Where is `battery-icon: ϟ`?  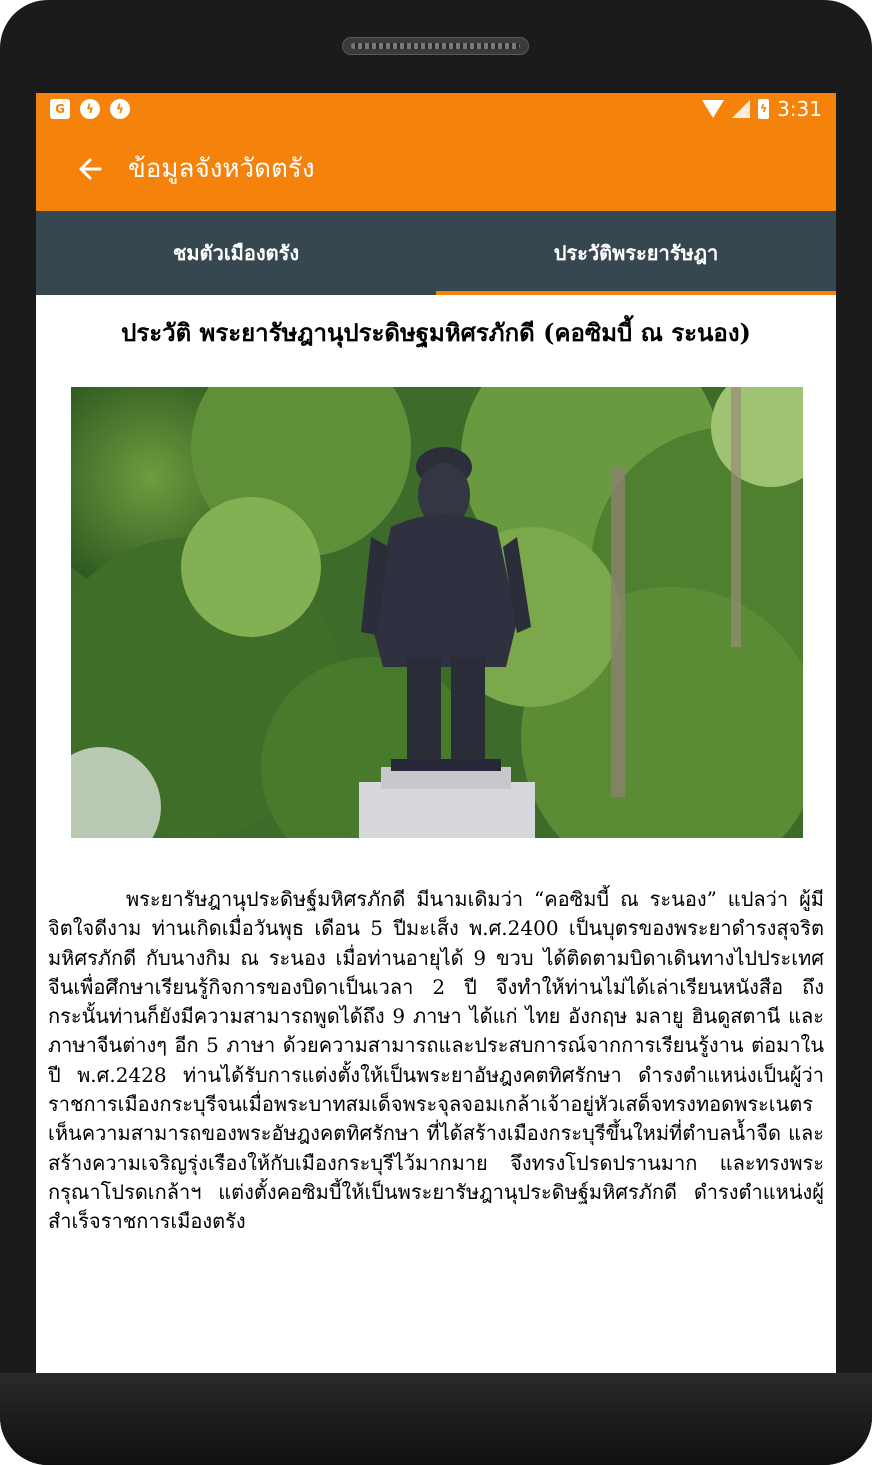
battery-icon: ϟ is located at coordinates (764, 109).